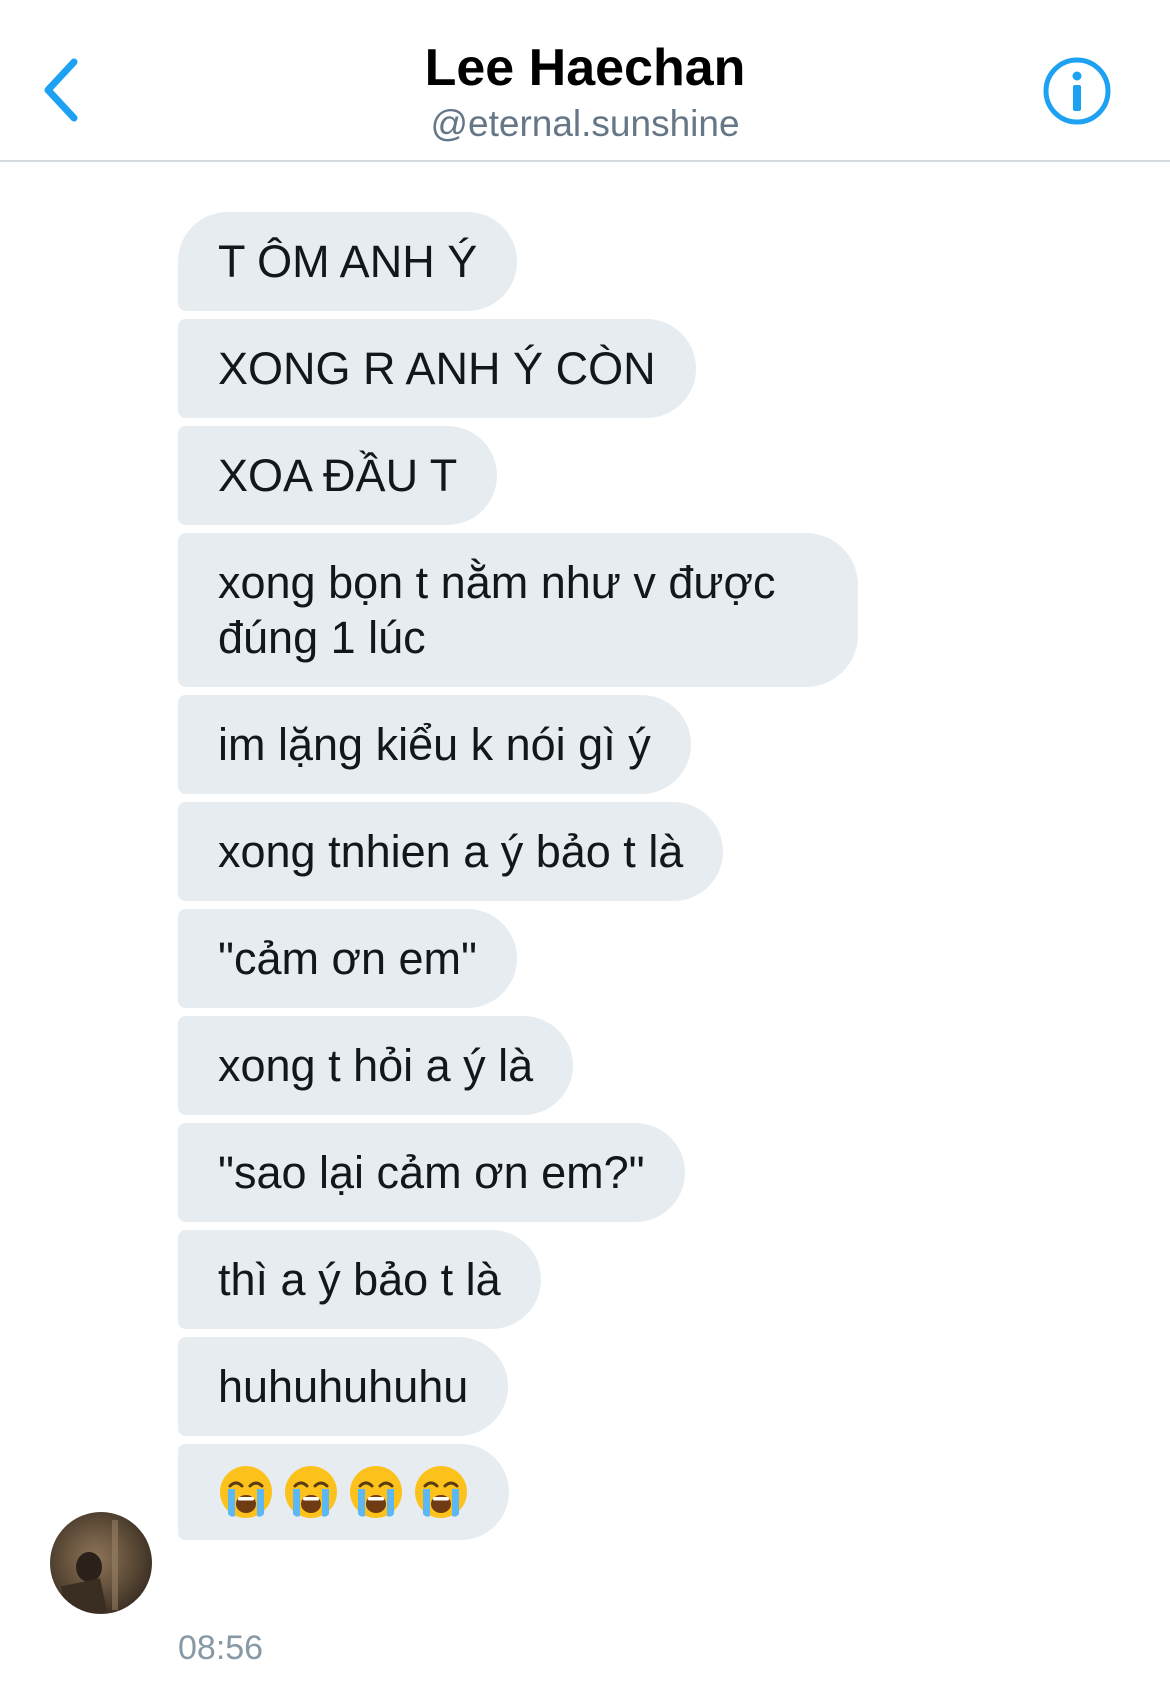 This screenshot has height=1698, width=1170. What do you see at coordinates (101, 1563) in the screenshot?
I see `avatar` at bounding box center [101, 1563].